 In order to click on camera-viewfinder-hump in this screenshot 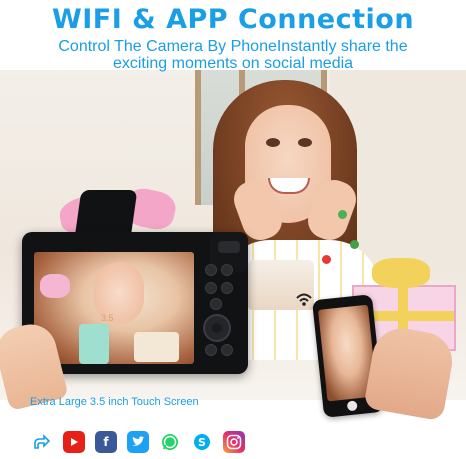, I will do `click(106, 214)`.